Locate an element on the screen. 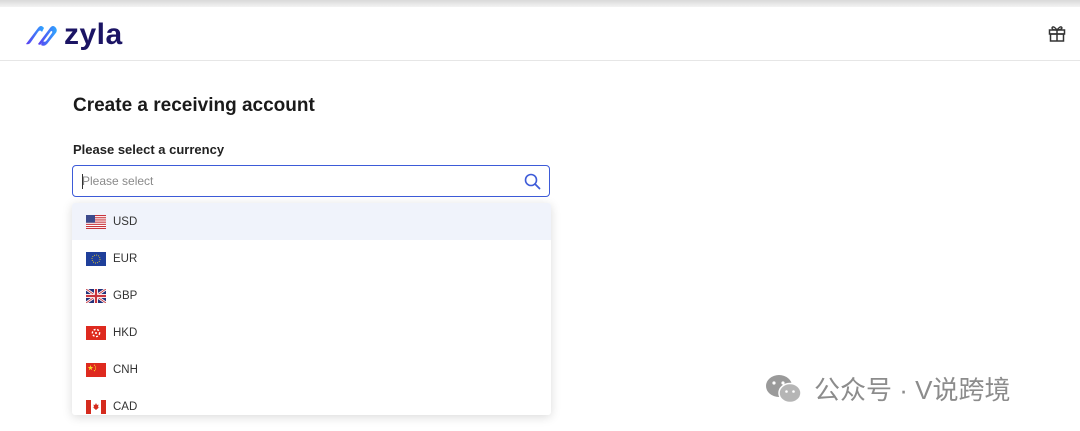 The height and width of the screenshot is (431, 1080). currency-option-gbp: GBP is located at coordinates (311, 295).